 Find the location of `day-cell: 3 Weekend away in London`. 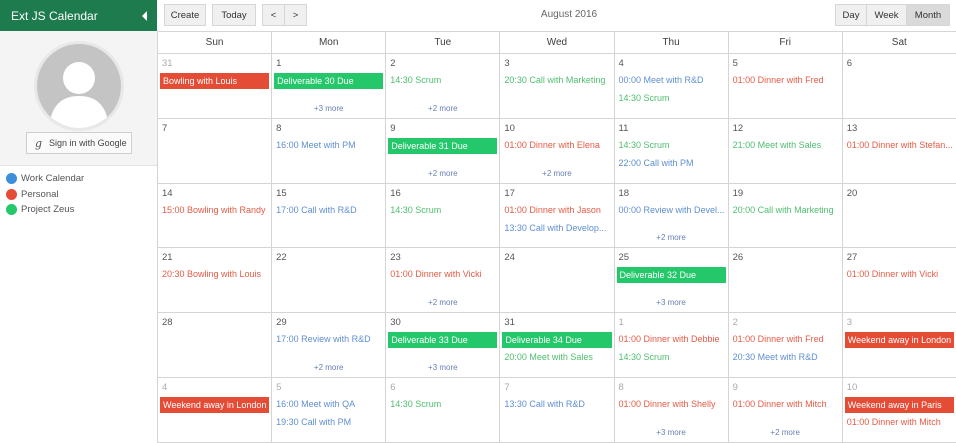

day-cell: 3 Weekend away in London is located at coordinates (898, 345).